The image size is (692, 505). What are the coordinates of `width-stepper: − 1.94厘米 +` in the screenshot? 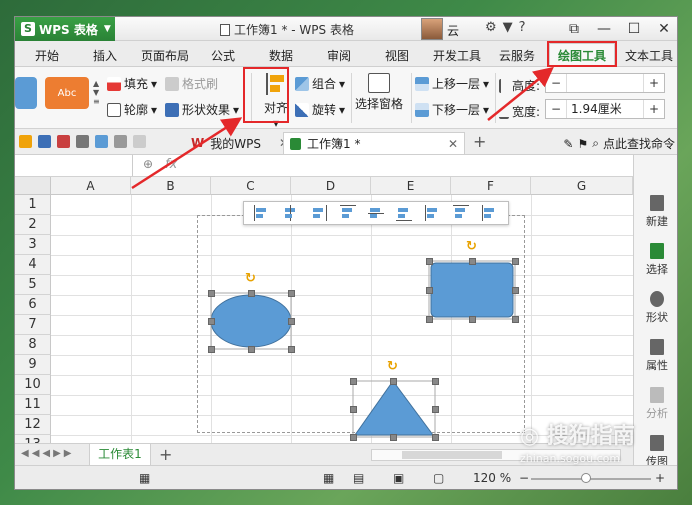 It's located at (605, 109).